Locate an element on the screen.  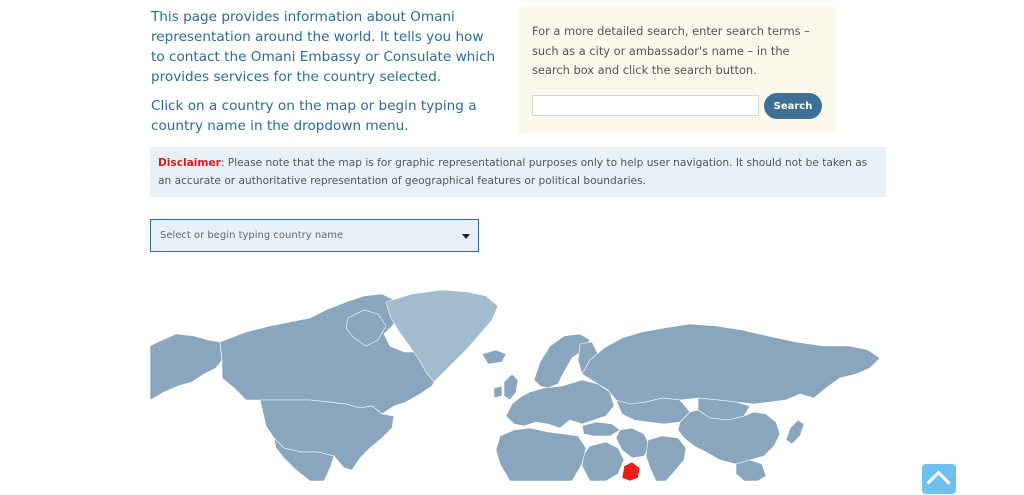
country-dropdown-placeholder: Select or begin typing country name is located at coordinates (252, 235).